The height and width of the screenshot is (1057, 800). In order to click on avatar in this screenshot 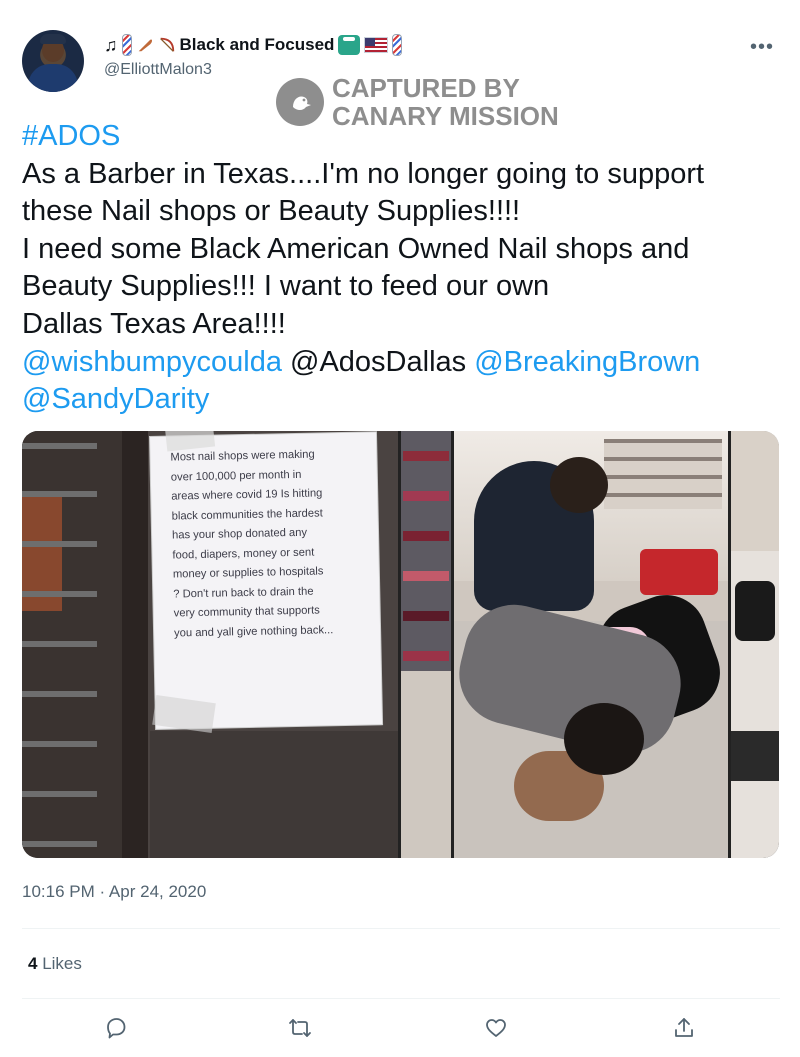, I will do `click(53, 61)`.